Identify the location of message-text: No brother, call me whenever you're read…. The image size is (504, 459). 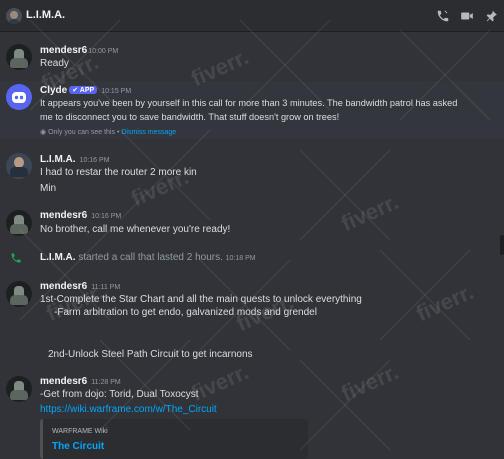
(135, 229).